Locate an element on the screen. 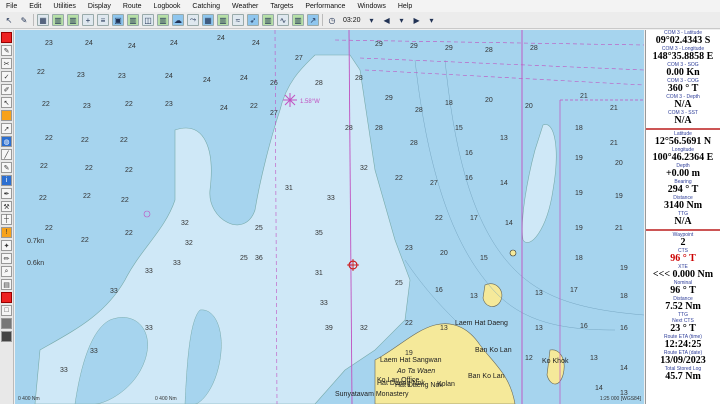  grib-icon: ▦ is located at coordinates (208, 20).